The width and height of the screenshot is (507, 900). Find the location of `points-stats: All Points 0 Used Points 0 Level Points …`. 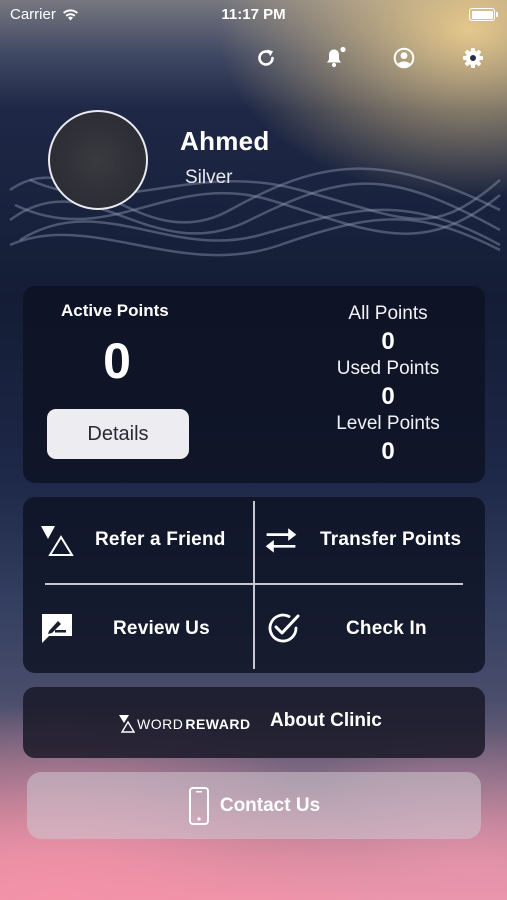

points-stats: All Points 0 Used Points 0 Level Points … is located at coordinates (388, 384).